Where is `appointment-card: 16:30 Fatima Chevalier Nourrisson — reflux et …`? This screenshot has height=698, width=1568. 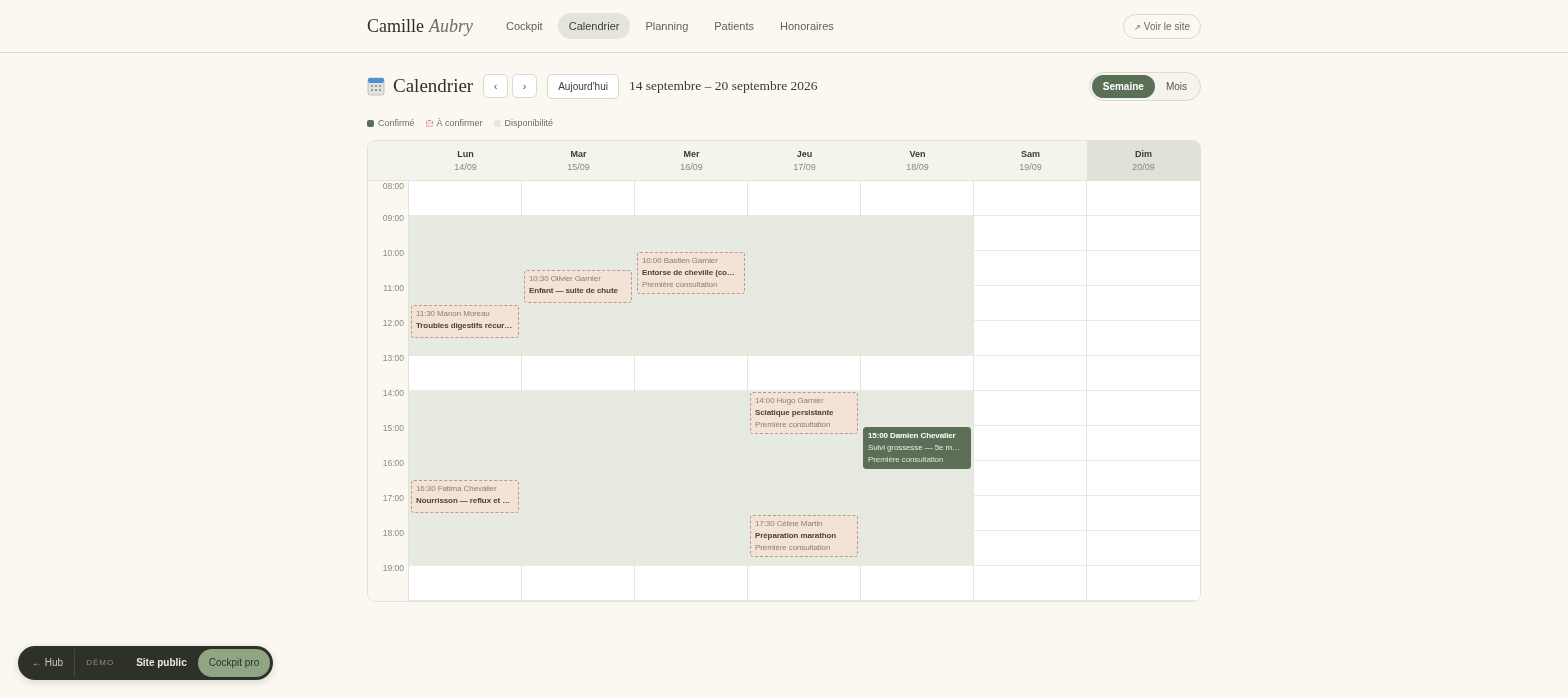
appointment-card: 16:30 Fatima Chevalier Nourrisson — reflux et … is located at coordinates (465, 496).